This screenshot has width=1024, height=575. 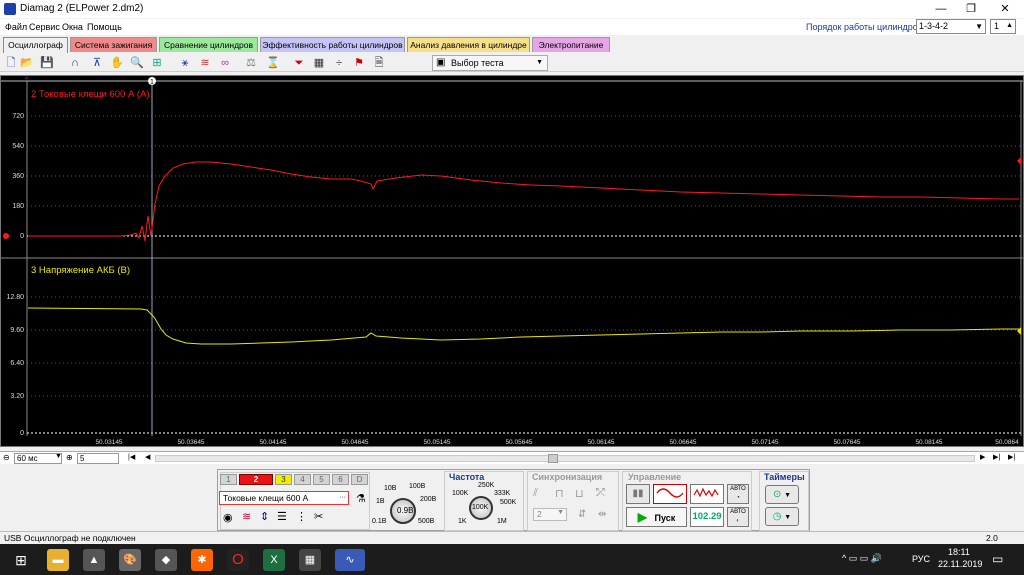 What do you see at coordinates (321, 479) in the screenshot?
I see `page-button: 5` at bounding box center [321, 479].